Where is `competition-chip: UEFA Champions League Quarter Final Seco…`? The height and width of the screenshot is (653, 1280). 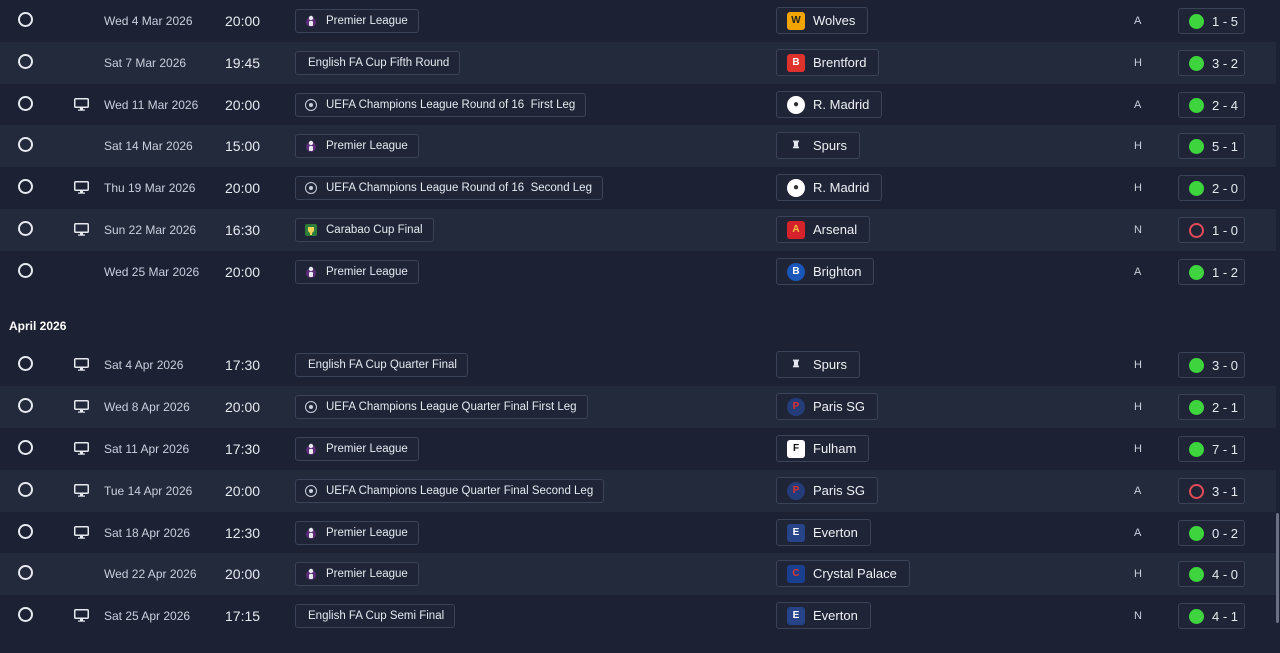
competition-chip: UEFA Champions League Quarter Final Seco… is located at coordinates (450, 491).